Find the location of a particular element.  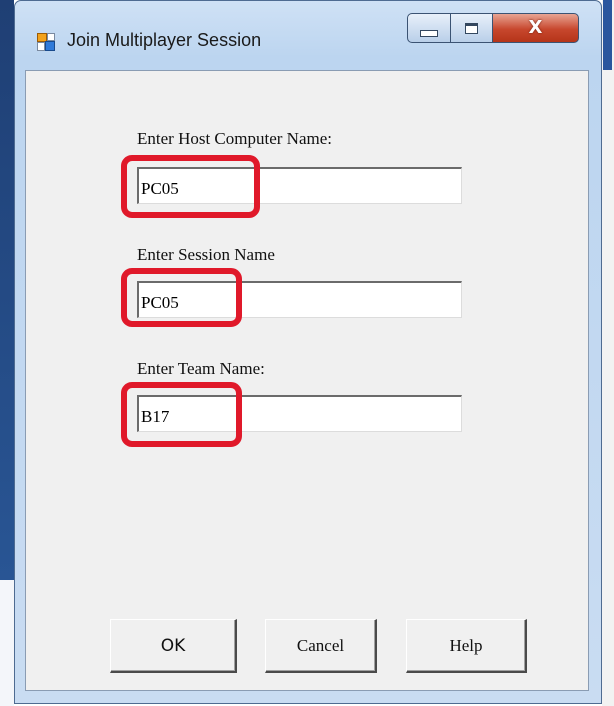

host-computer-name-input is located at coordinates (299, 185).